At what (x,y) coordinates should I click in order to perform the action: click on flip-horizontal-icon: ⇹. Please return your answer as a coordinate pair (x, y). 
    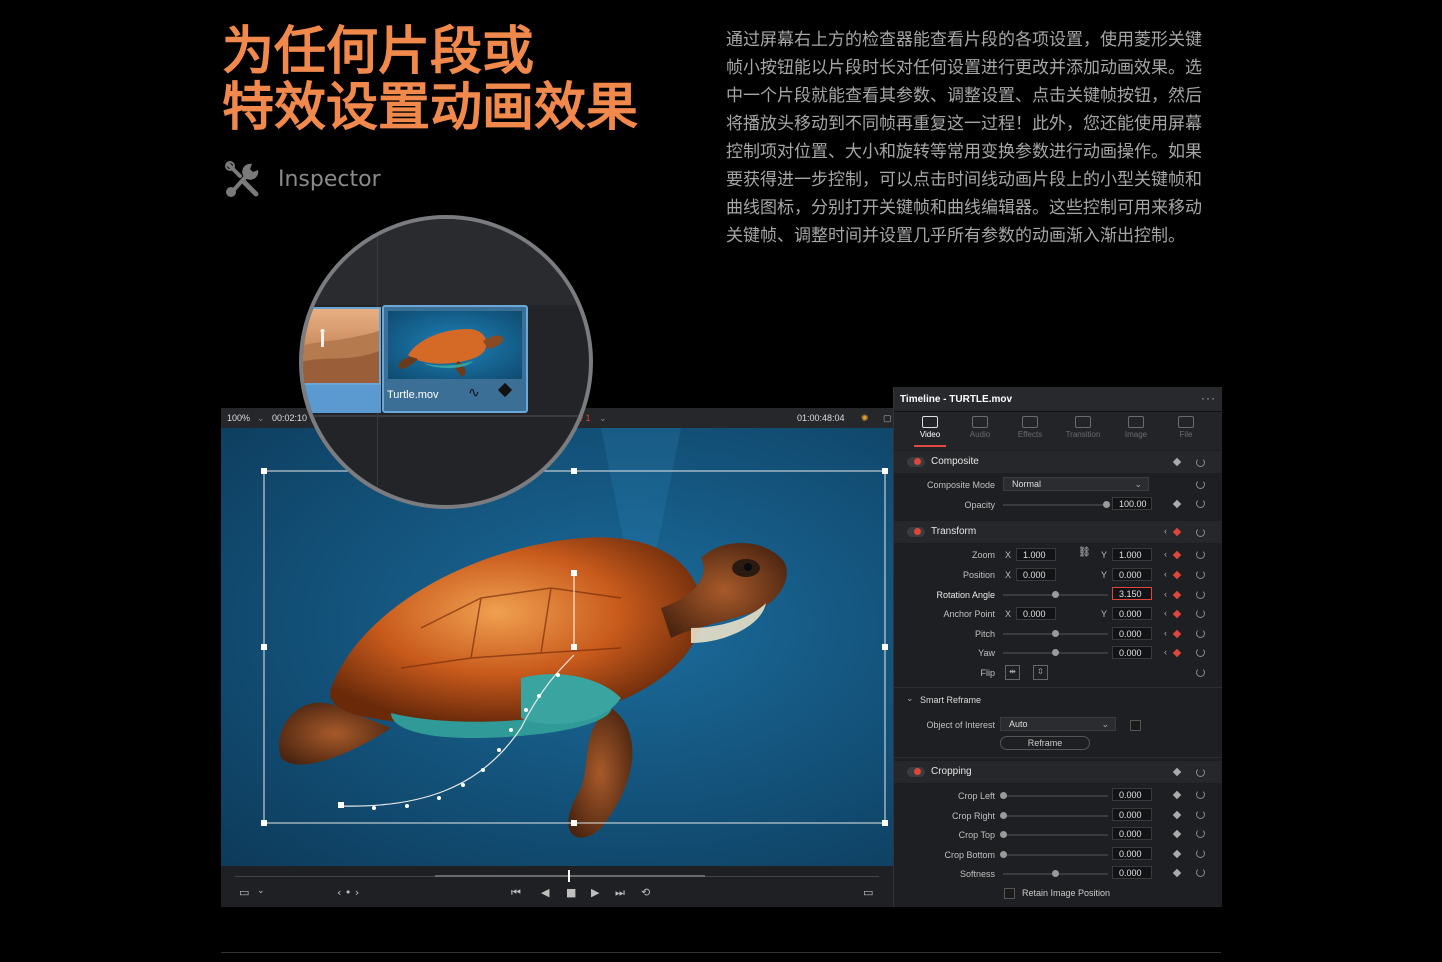
    Looking at the image, I should click on (1012, 672).